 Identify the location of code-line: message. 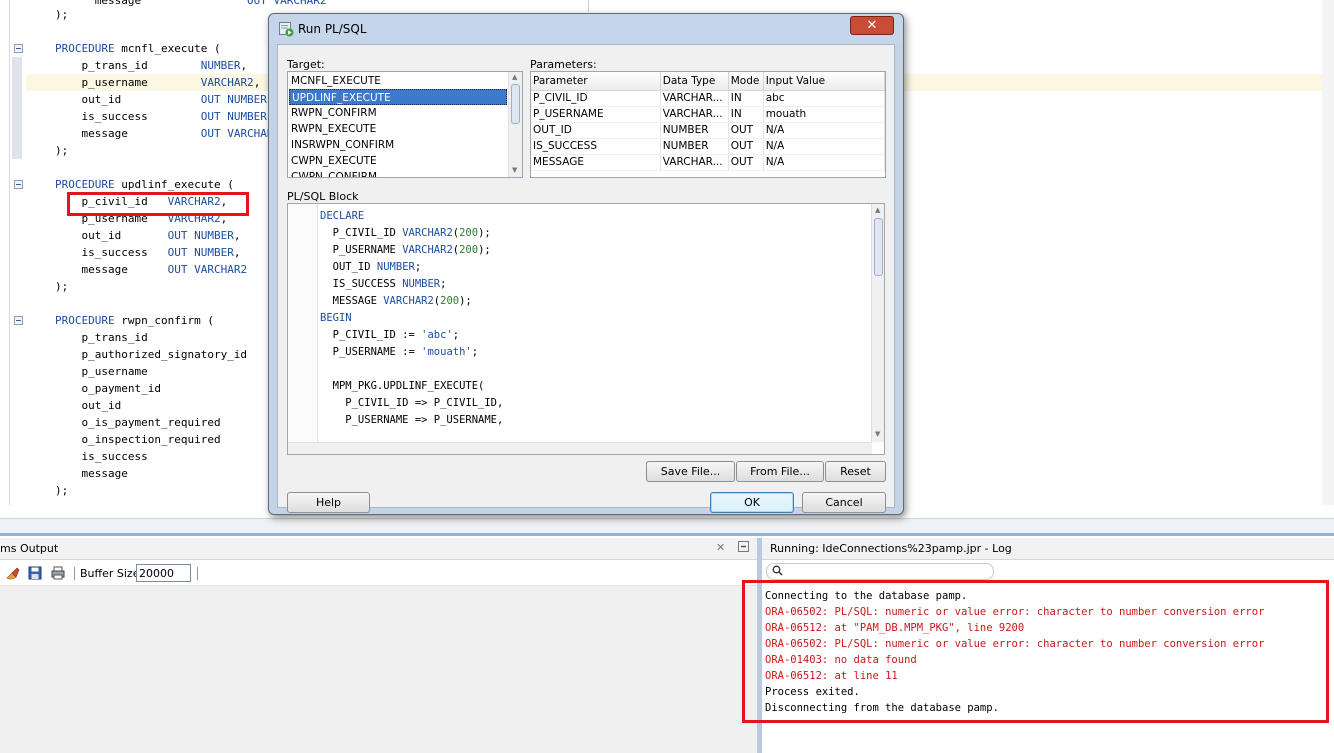
(91, 473).